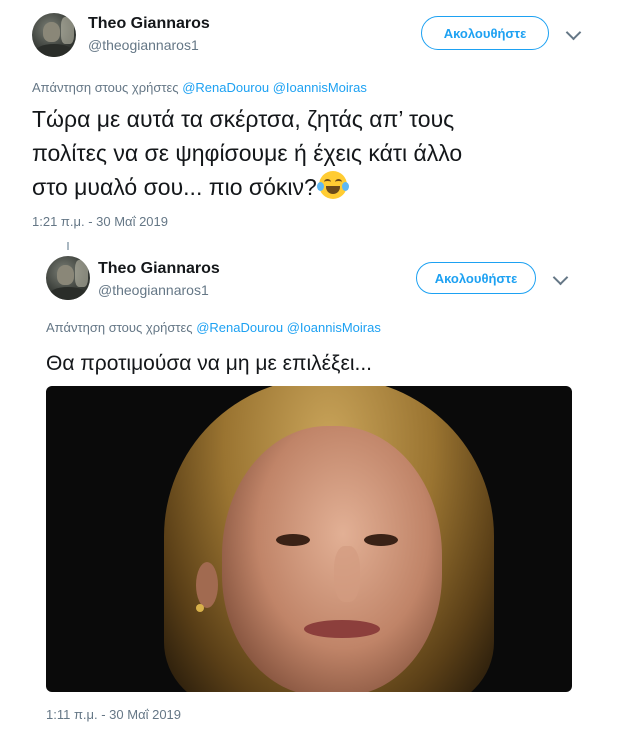 The width and height of the screenshot is (632, 729). What do you see at coordinates (332, 185) in the screenshot?
I see `tears-of-joy-emoji-icon` at bounding box center [332, 185].